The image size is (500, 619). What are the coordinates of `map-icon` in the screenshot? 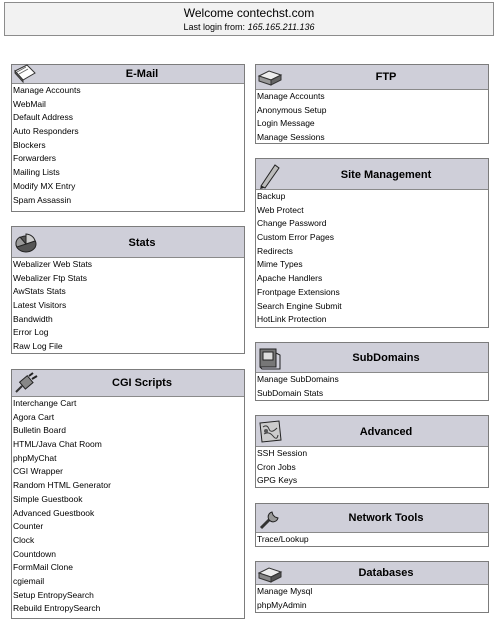 It's located at (269, 430).